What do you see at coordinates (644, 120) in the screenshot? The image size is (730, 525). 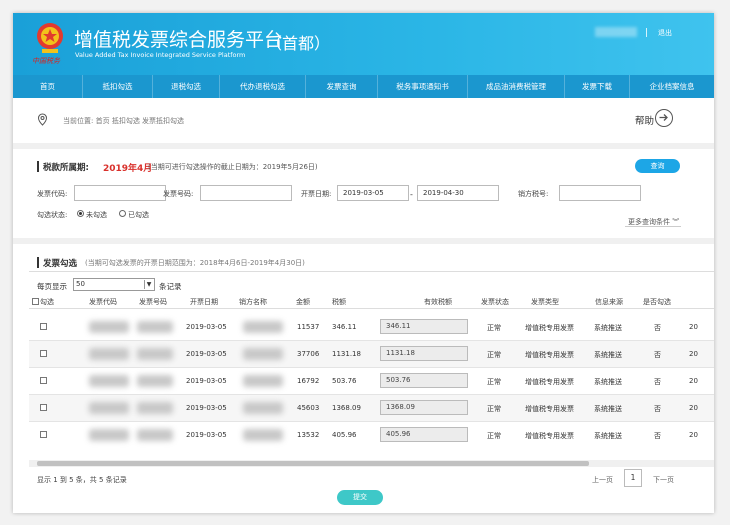 I see `help-link: 帮助` at bounding box center [644, 120].